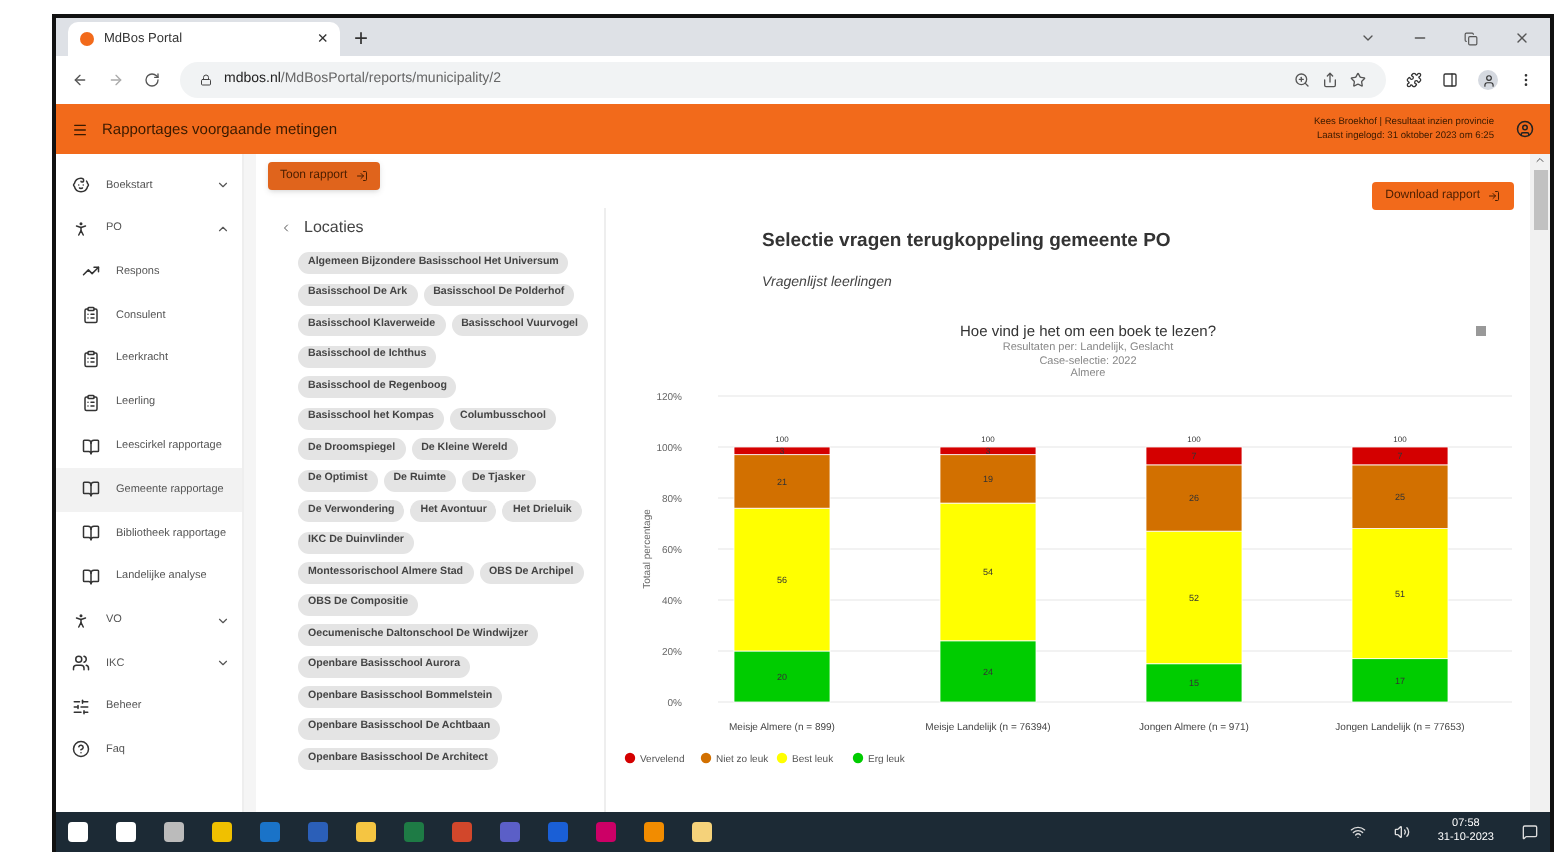 The image size is (1564, 852). What do you see at coordinates (1358, 80) in the screenshot?
I see `star-icon` at bounding box center [1358, 80].